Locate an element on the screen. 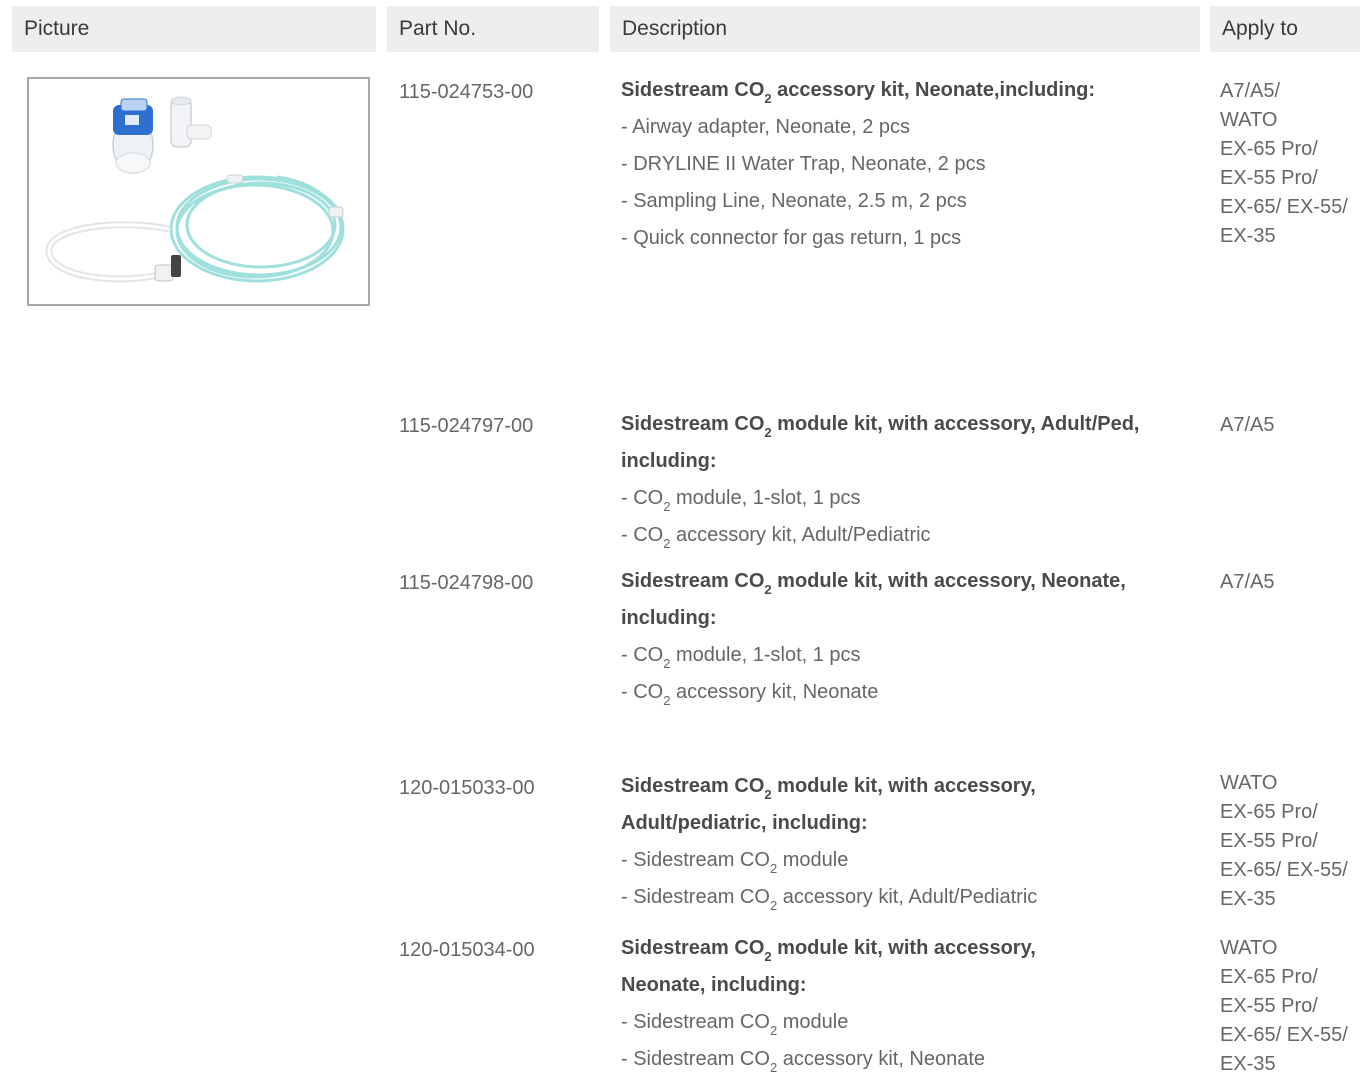 The height and width of the screenshot is (1079, 1360). part-number: 115-024797-00 is located at coordinates (466, 426).